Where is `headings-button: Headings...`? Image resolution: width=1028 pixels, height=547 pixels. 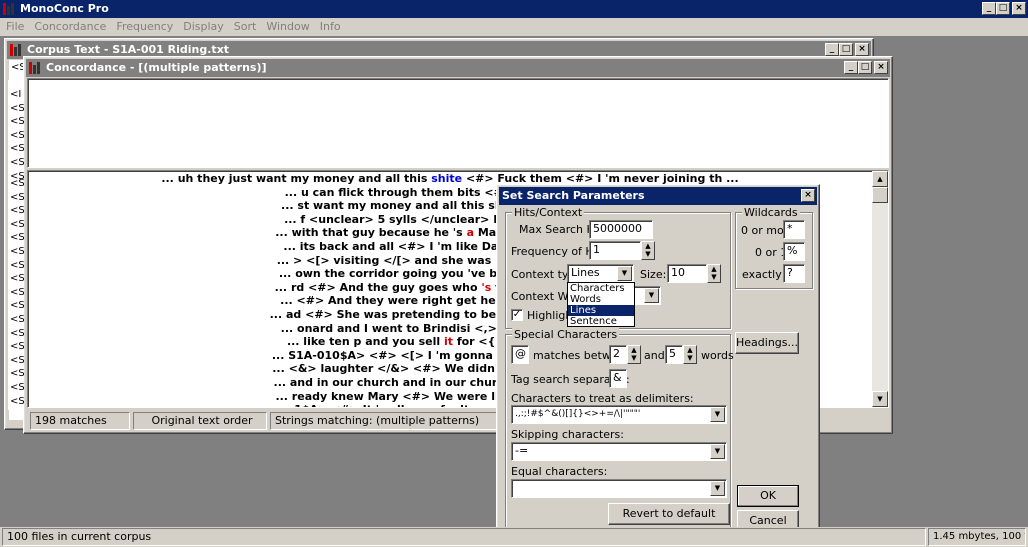
headings-button: Headings... is located at coordinates (767, 343).